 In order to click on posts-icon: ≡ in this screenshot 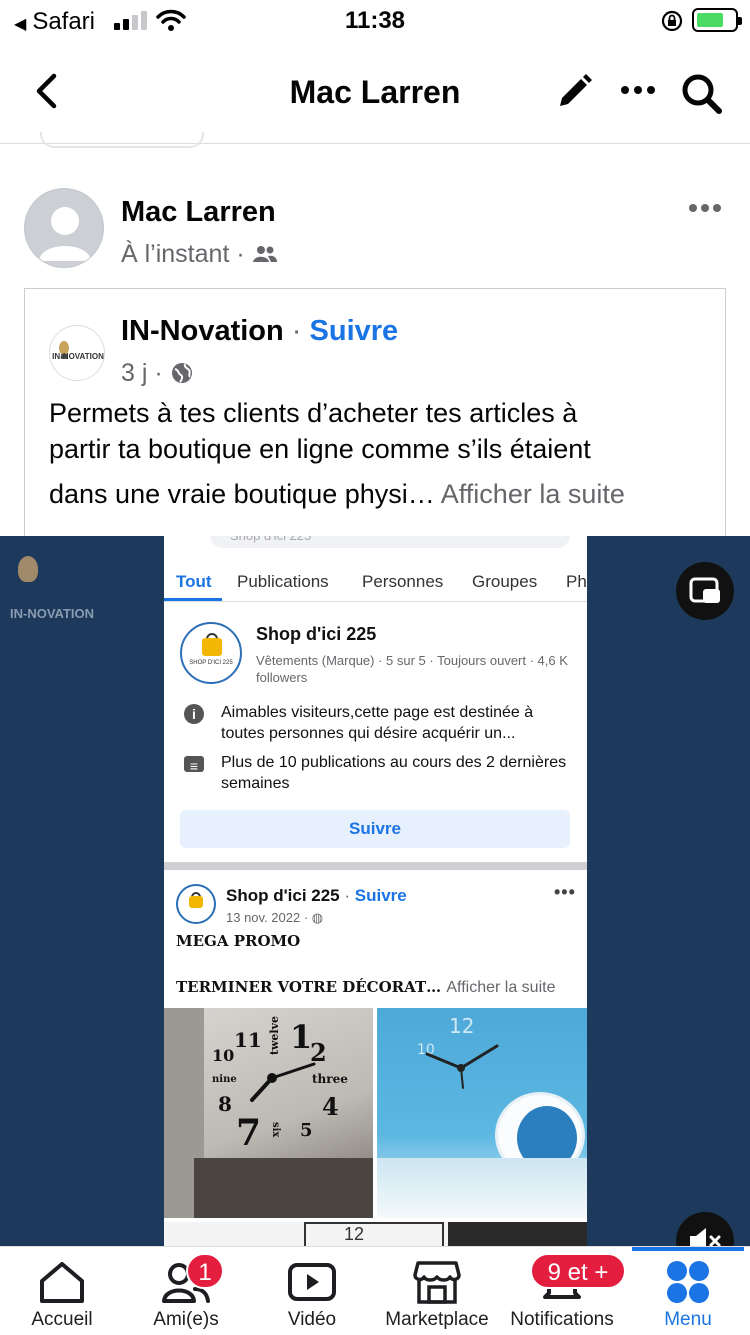, I will do `click(194, 765)`.